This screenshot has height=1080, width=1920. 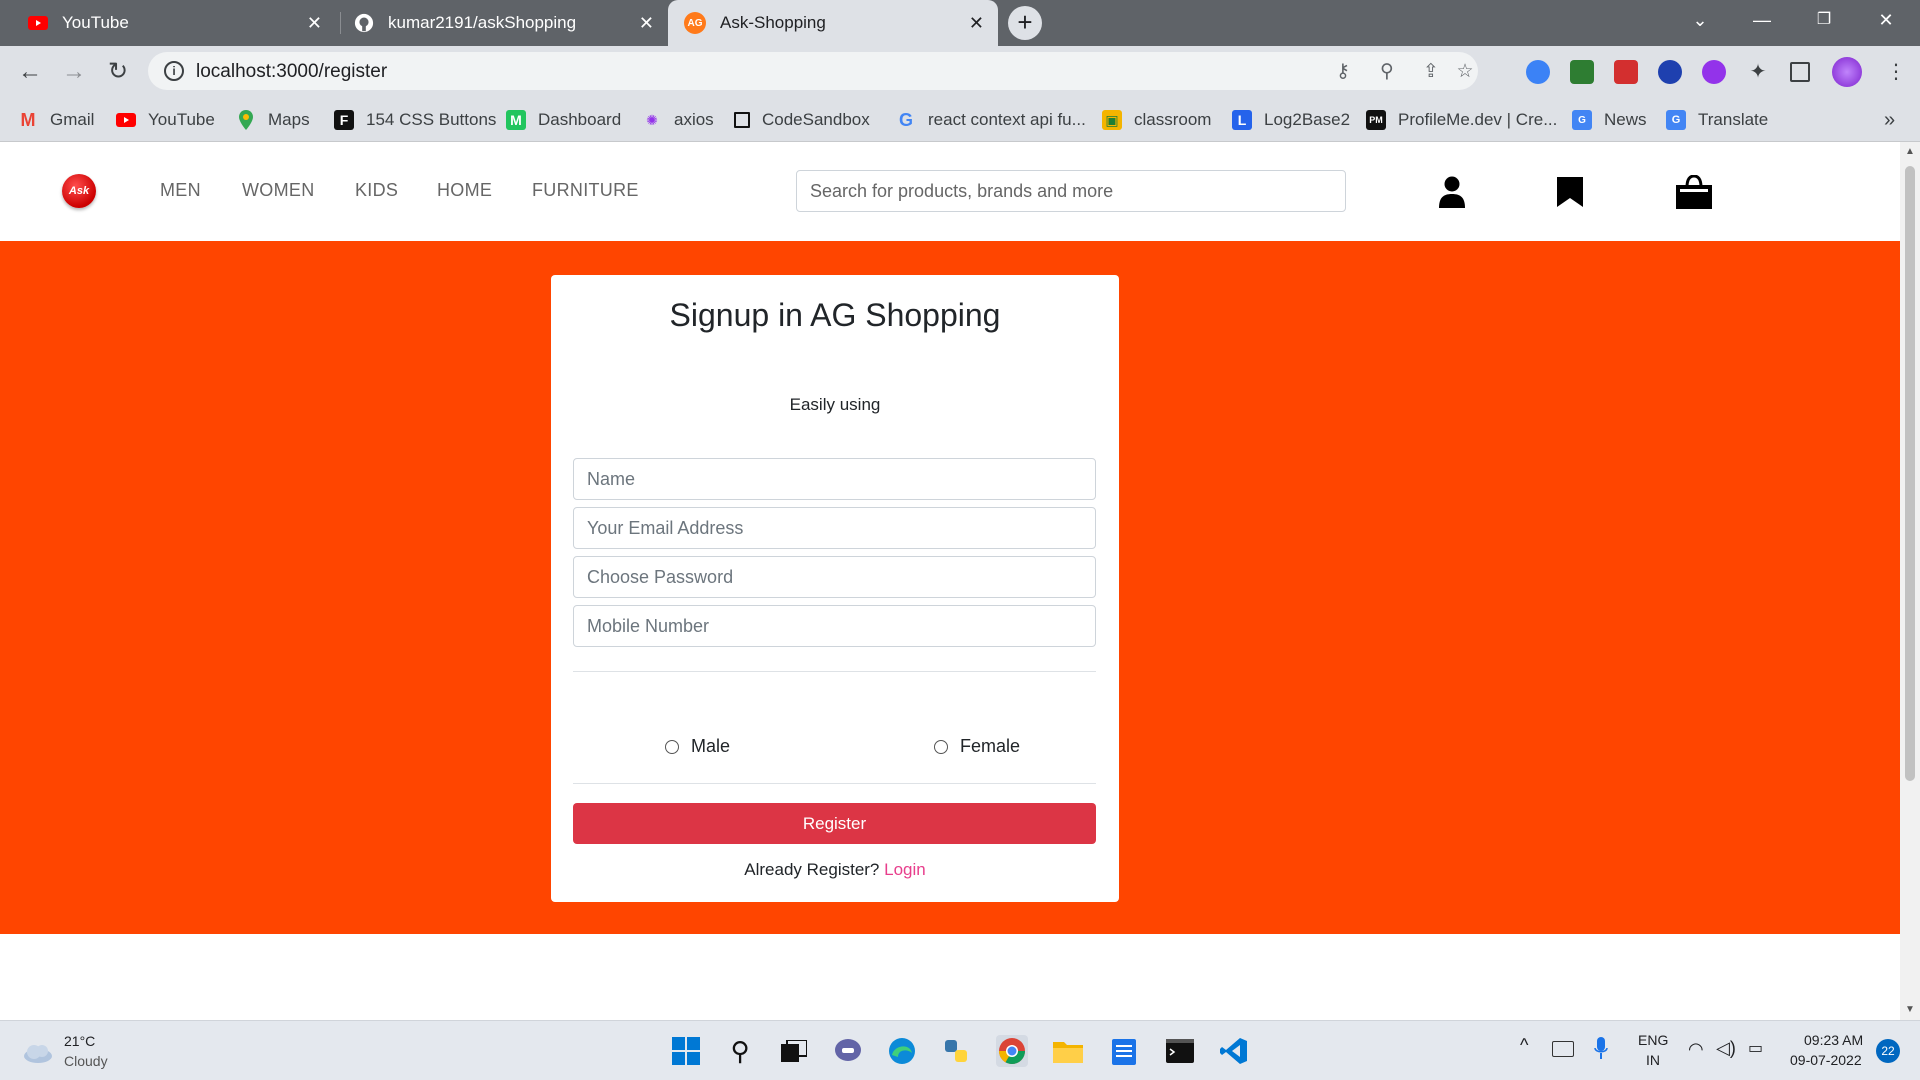 I want to click on tab-separator, so click(x=340, y=23).